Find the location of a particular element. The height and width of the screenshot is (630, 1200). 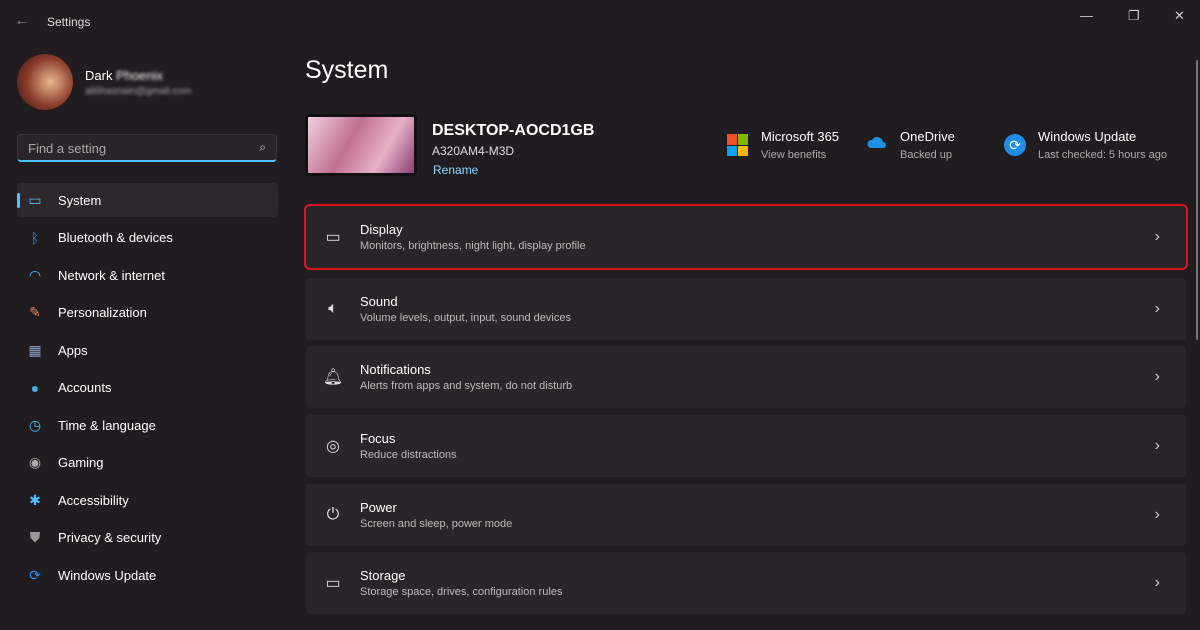

power-icon: ⏻ is located at coordinates (333, 514).